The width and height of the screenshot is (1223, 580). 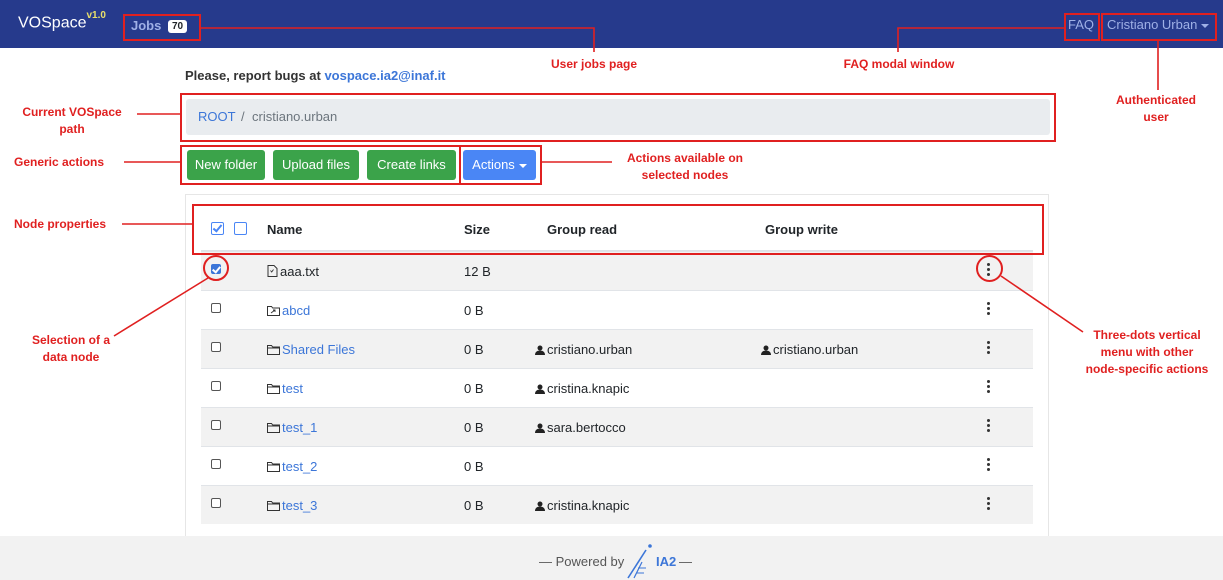 I want to click on annotation-label-user-jobs: User jobs page, so click(x=594, y=64).